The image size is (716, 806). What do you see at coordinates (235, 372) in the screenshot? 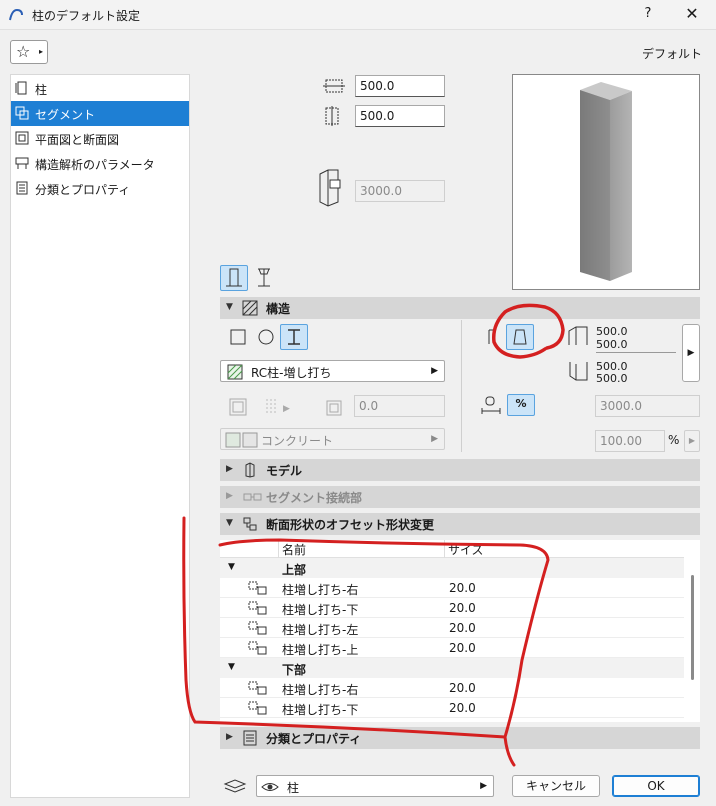
I see `material-hatch-icon` at bounding box center [235, 372].